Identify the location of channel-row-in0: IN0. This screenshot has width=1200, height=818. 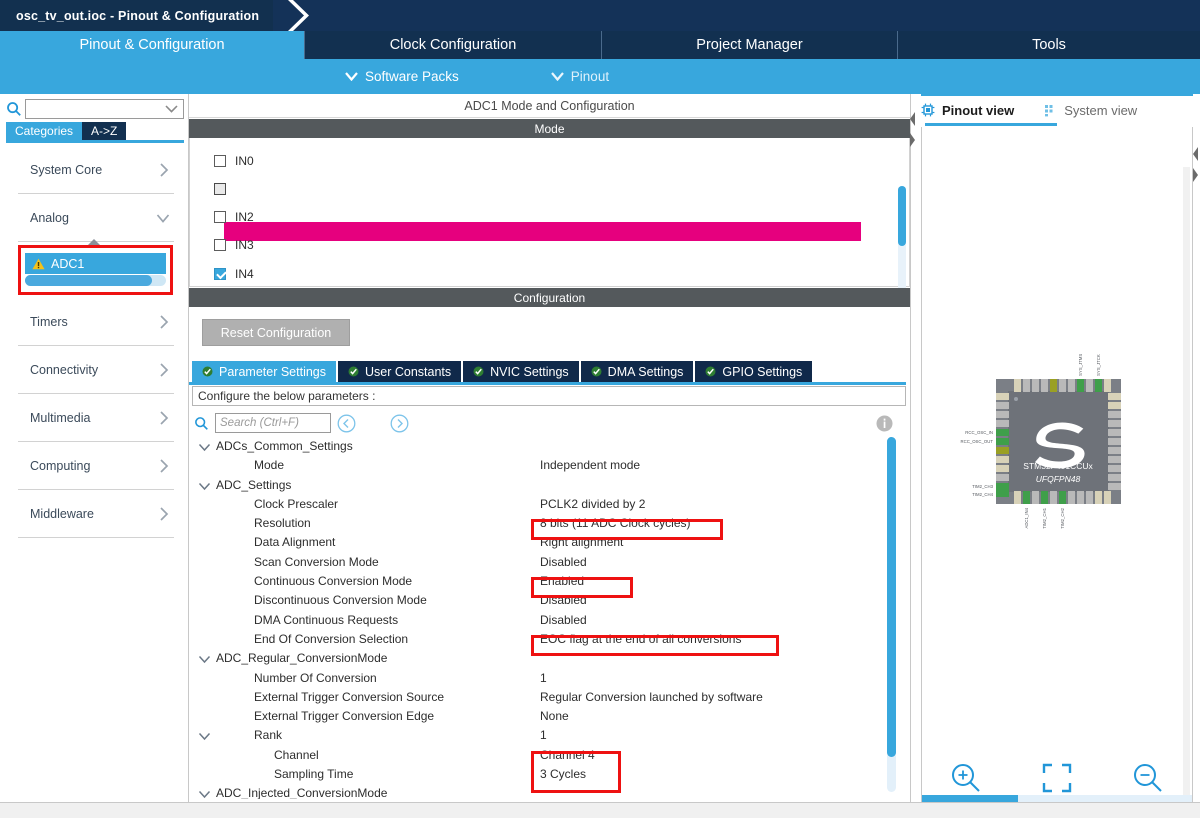
(234, 161).